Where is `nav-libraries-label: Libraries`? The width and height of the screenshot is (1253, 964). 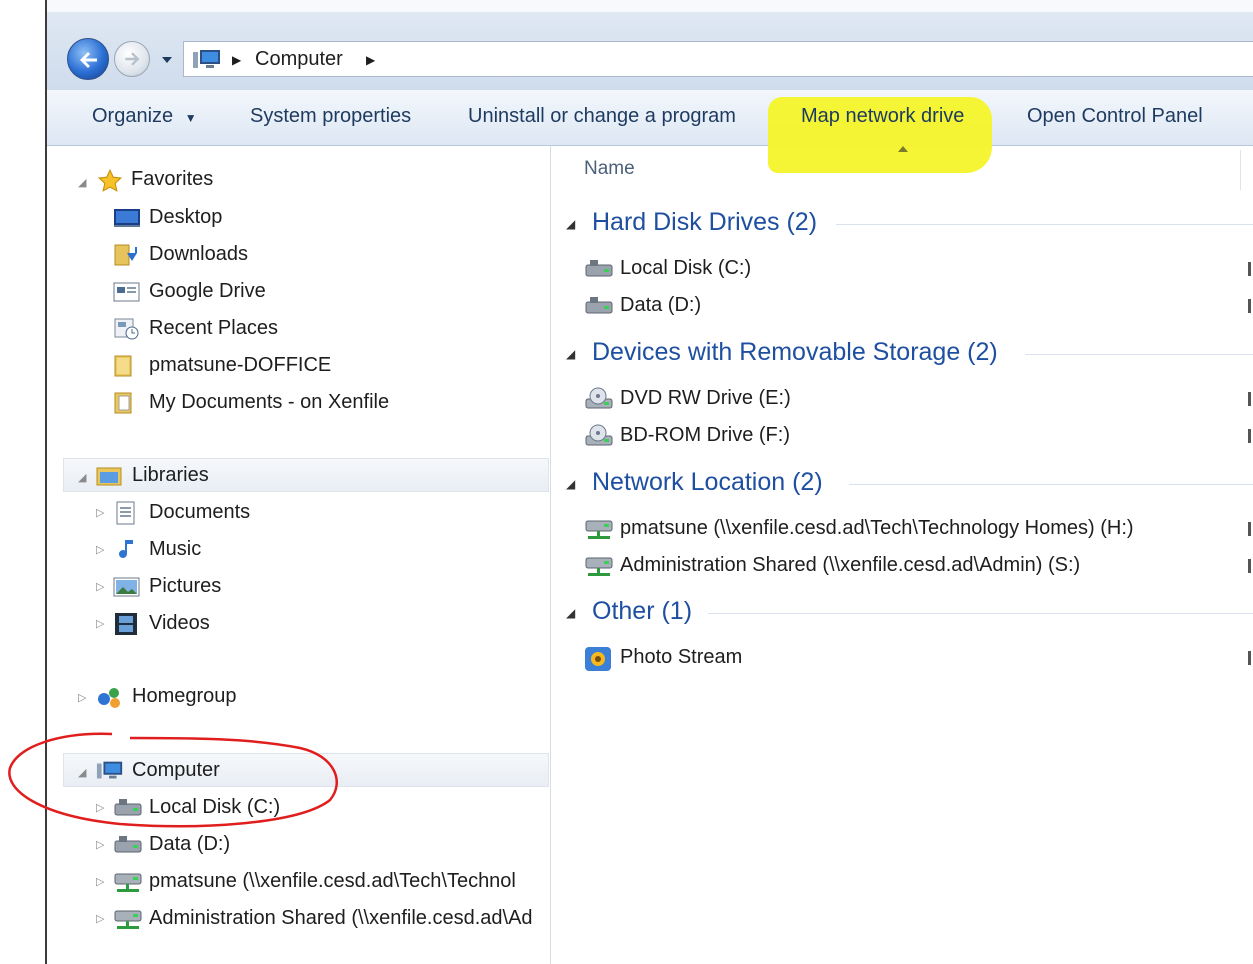 nav-libraries-label: Libraries is located at coordinates (170, 475).